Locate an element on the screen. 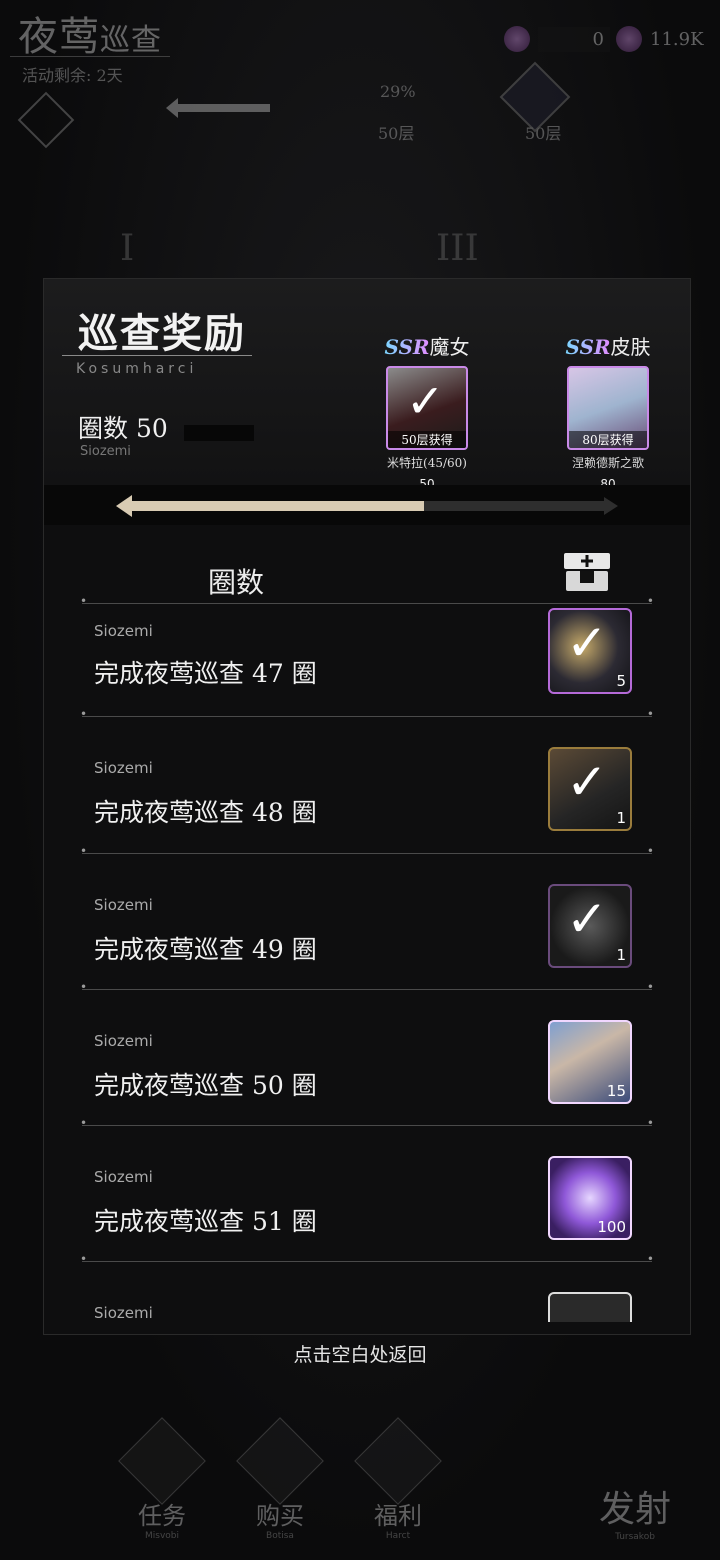 This screenshot has width=720, height=1560. list-header: 圈数 is located at coordinates (236, 582).